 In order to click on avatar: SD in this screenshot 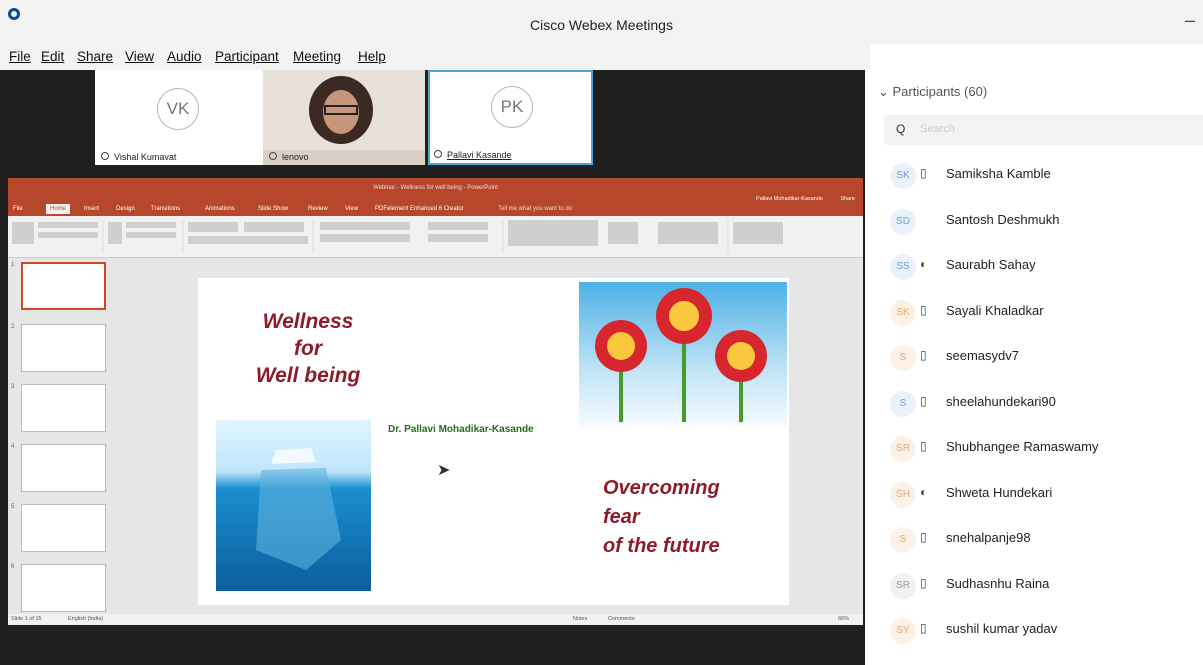, I will do `click(903, 221)`.